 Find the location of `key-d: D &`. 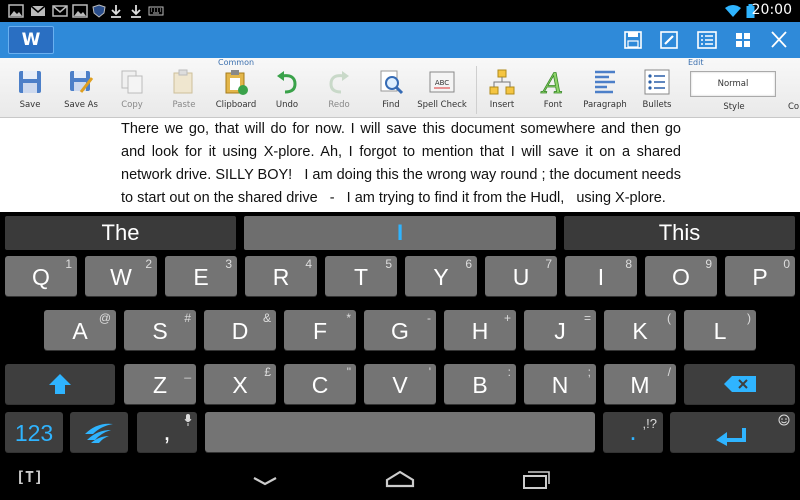

key-d: D & is located at coordinates (240, 330).